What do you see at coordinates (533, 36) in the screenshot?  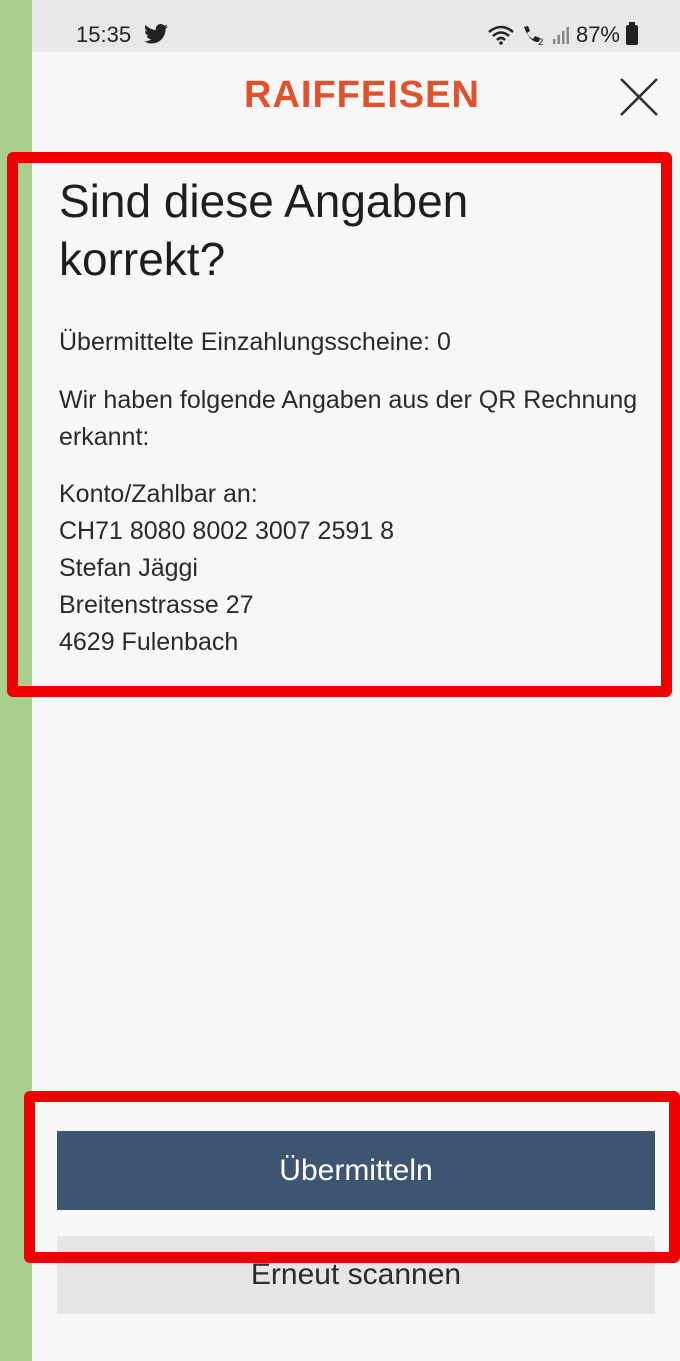 I see `call-icon: 2` at bounding box center [533, 36].